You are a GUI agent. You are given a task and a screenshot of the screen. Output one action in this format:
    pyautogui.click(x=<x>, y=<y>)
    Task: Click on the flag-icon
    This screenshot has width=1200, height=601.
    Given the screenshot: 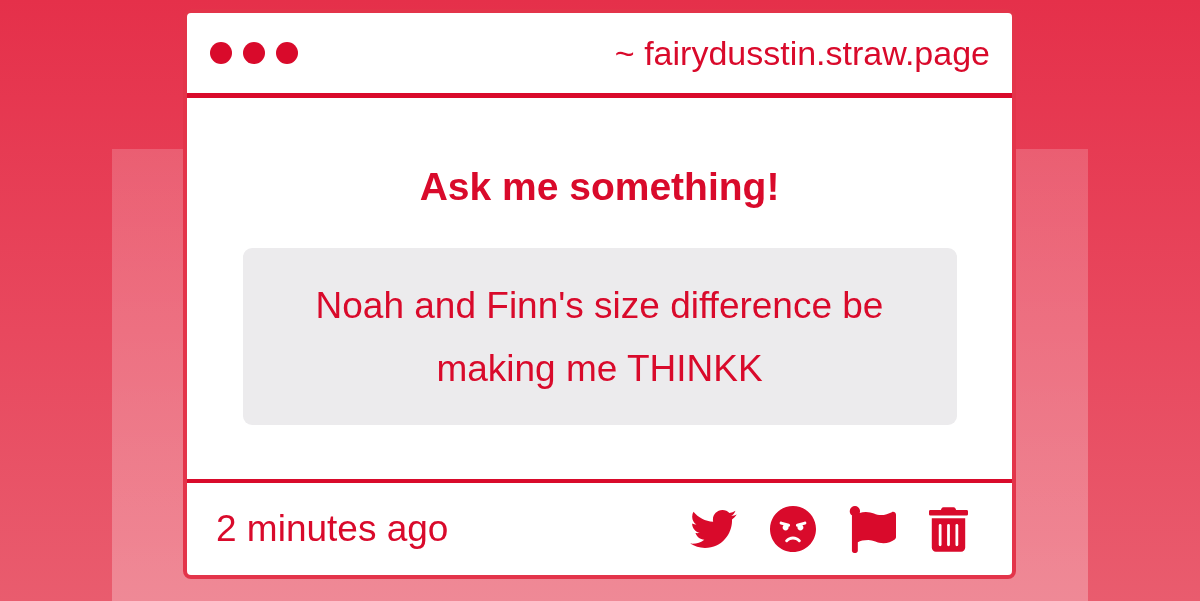 What is the action you would take?
    pyautogui.click(x=872, y=529)
    